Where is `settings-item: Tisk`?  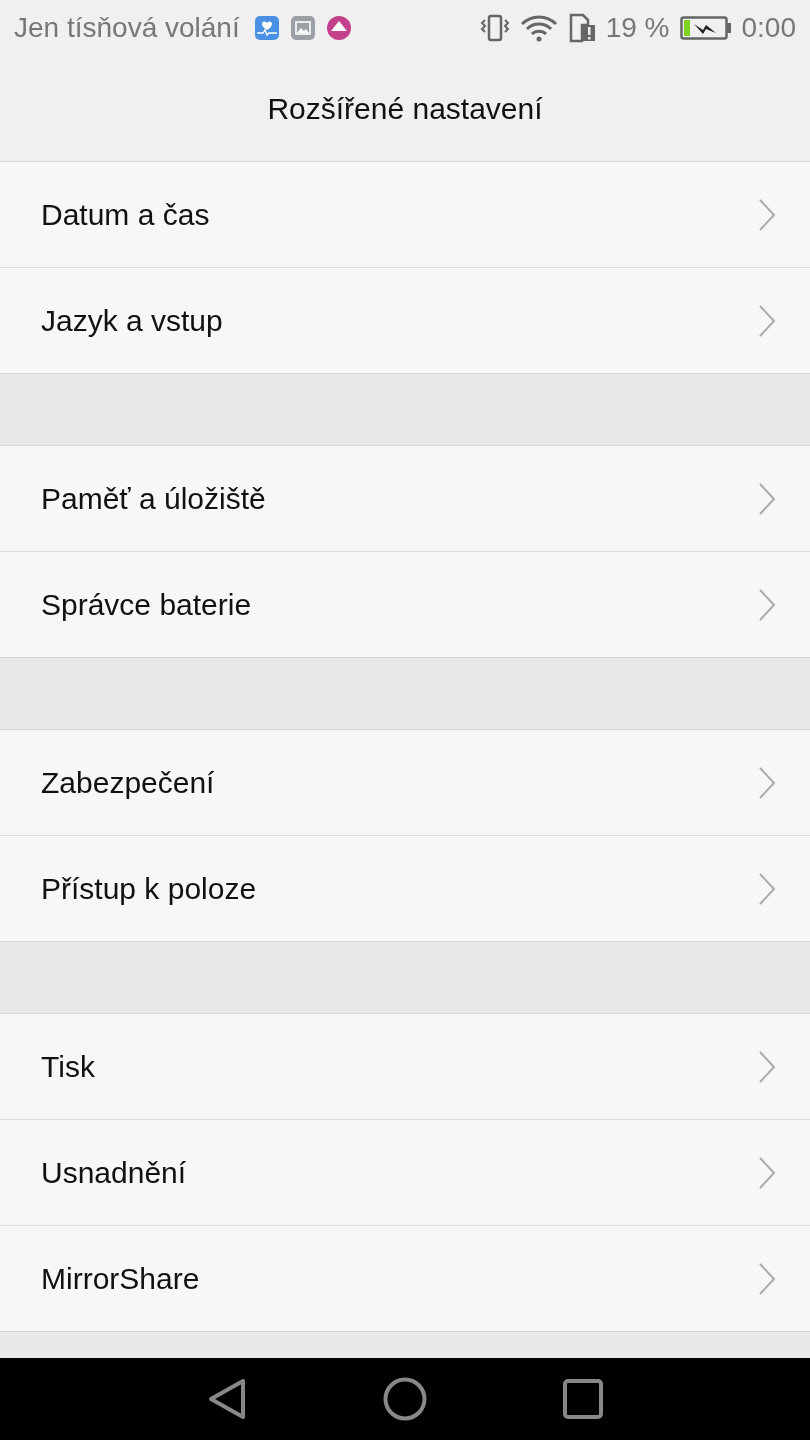 settings-item: Tisk is located at coordinates (405, 1066).